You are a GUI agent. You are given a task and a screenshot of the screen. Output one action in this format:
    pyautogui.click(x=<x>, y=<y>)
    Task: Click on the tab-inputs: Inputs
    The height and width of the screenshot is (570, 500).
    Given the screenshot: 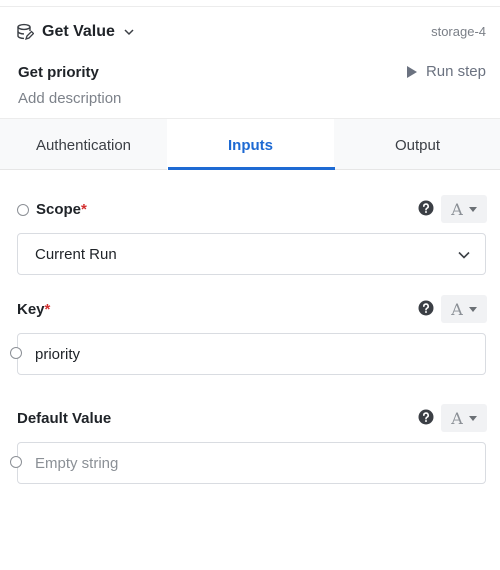 What is the action you would take?
    pyautogui.click(x=250, y=145)
    